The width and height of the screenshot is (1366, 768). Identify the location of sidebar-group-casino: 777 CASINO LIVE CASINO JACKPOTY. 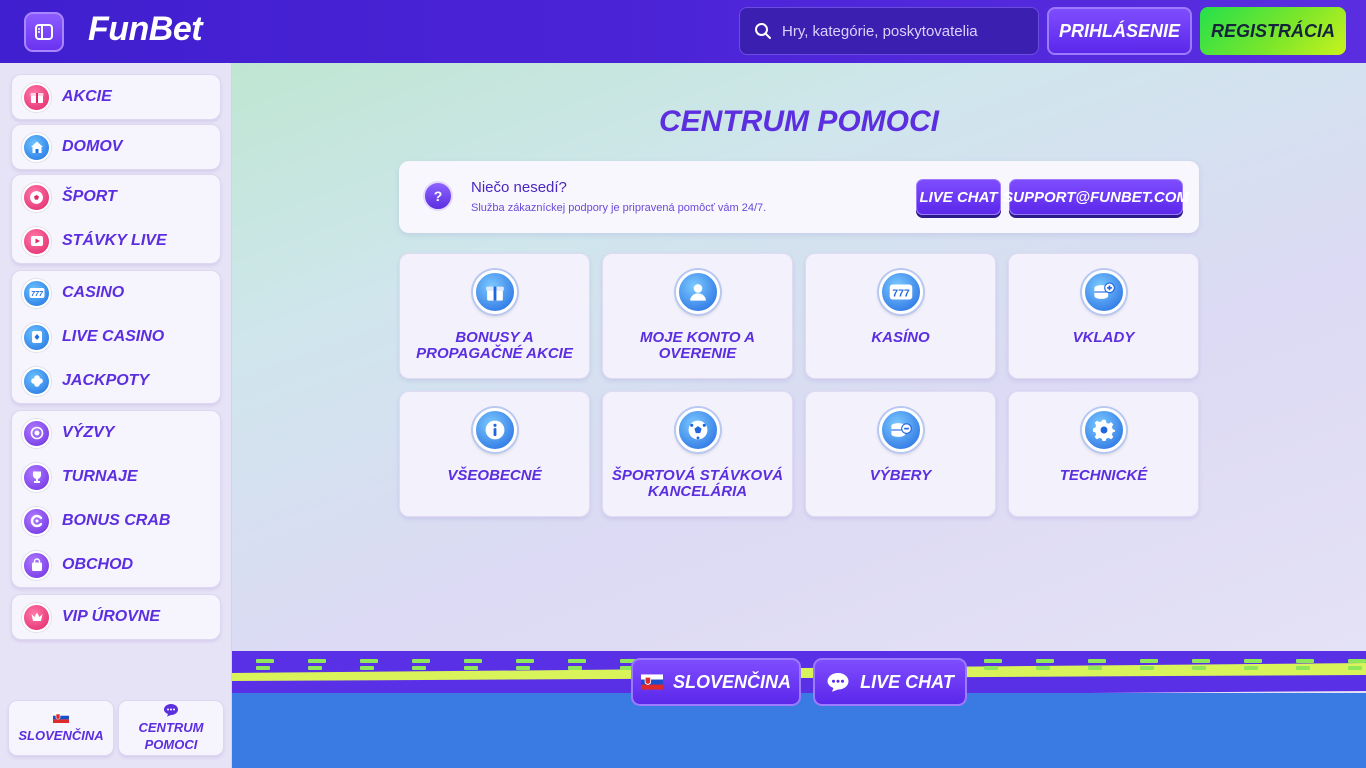
(116, 337).